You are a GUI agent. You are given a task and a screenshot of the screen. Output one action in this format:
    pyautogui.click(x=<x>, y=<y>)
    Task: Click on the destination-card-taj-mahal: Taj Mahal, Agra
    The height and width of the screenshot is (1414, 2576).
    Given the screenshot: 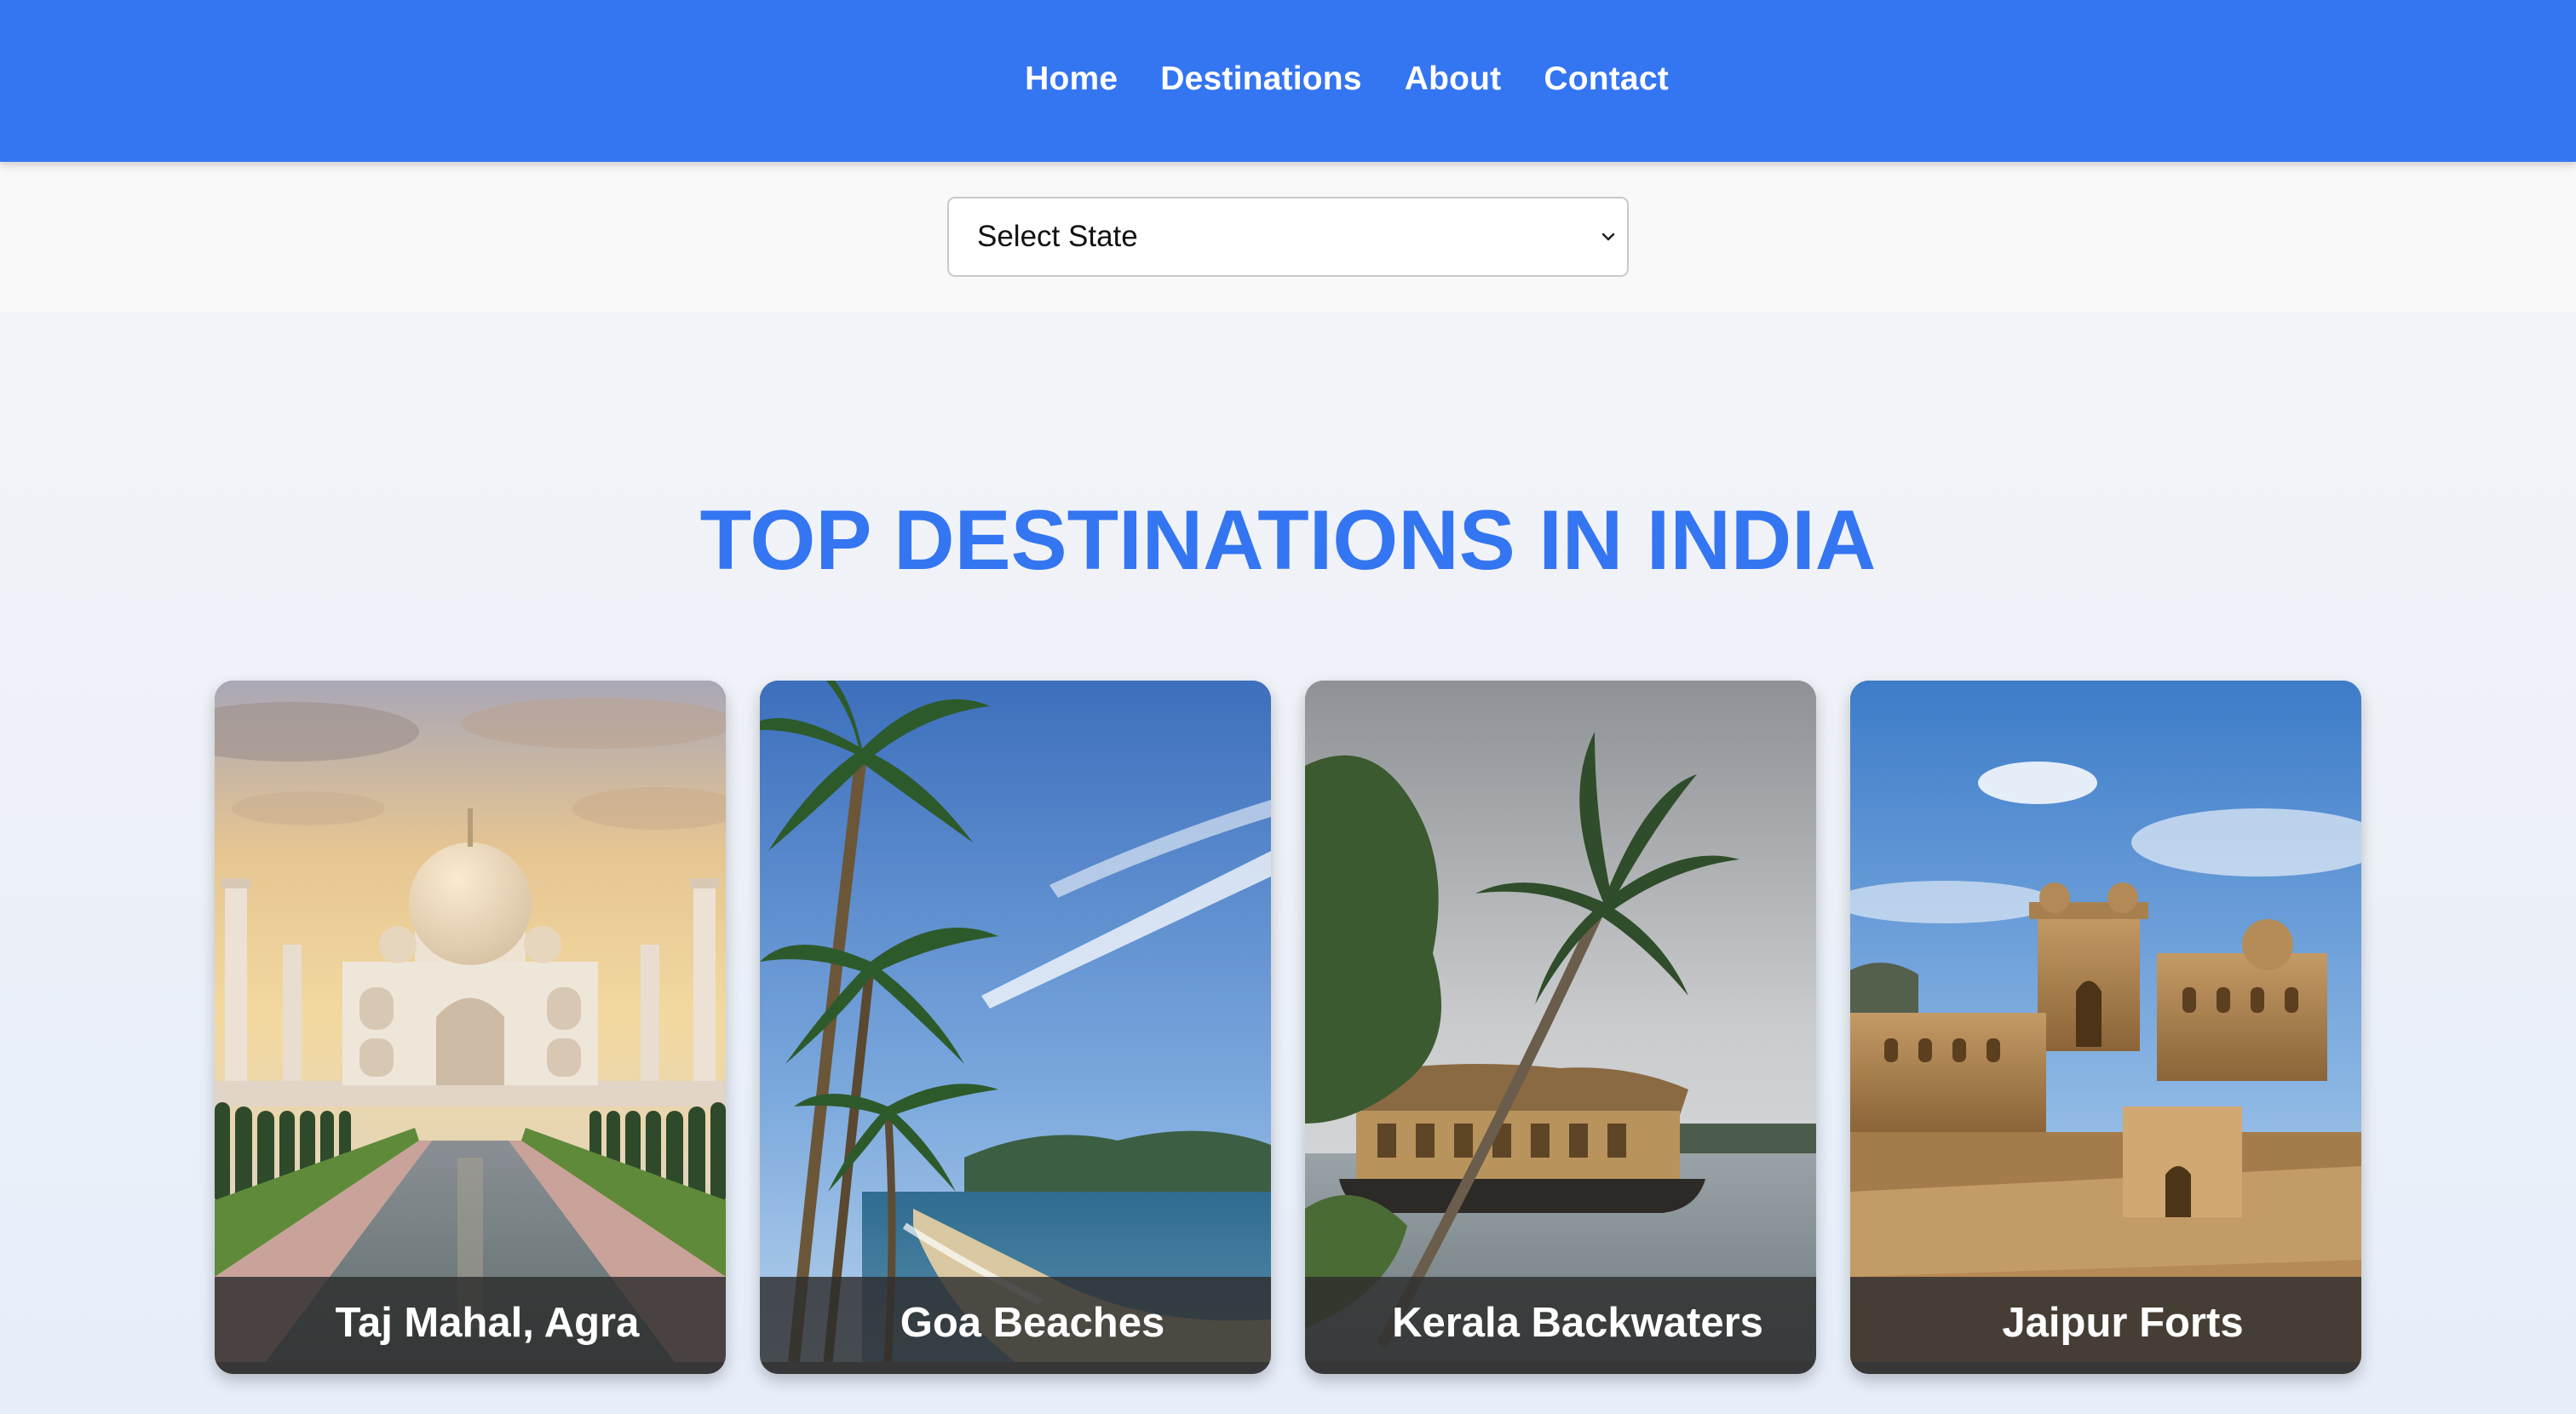 What is the action you would take?
    pyautogui.click(x=470, y=1027)
    